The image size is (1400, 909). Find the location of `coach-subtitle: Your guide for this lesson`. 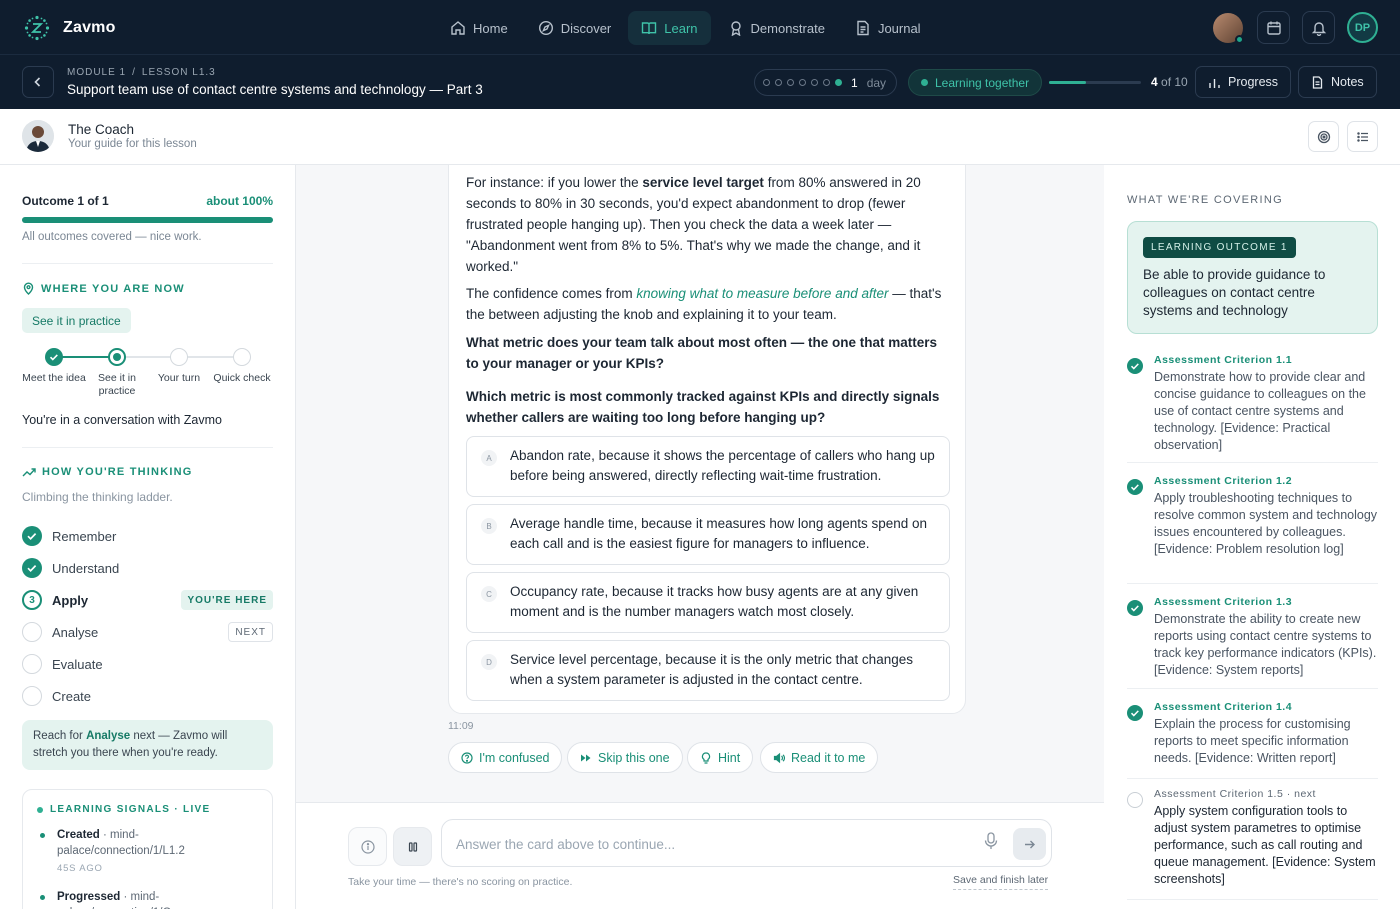

coach-subtitle: Your guide for this lesson is located at coordinates (132, 144).